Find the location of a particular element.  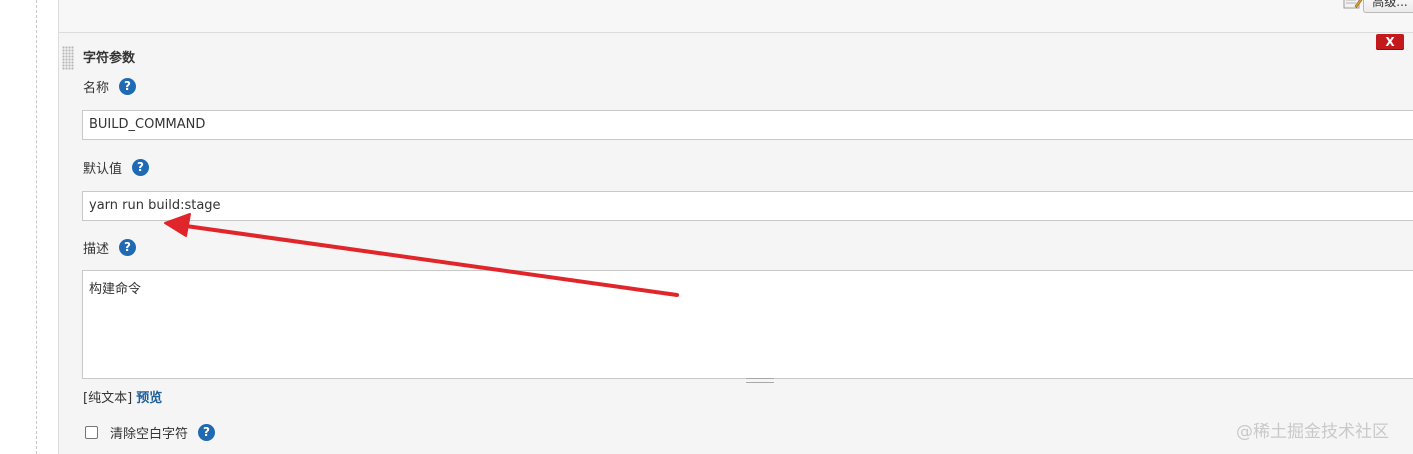

trim-checkbox is located at coordinates (91, 432).